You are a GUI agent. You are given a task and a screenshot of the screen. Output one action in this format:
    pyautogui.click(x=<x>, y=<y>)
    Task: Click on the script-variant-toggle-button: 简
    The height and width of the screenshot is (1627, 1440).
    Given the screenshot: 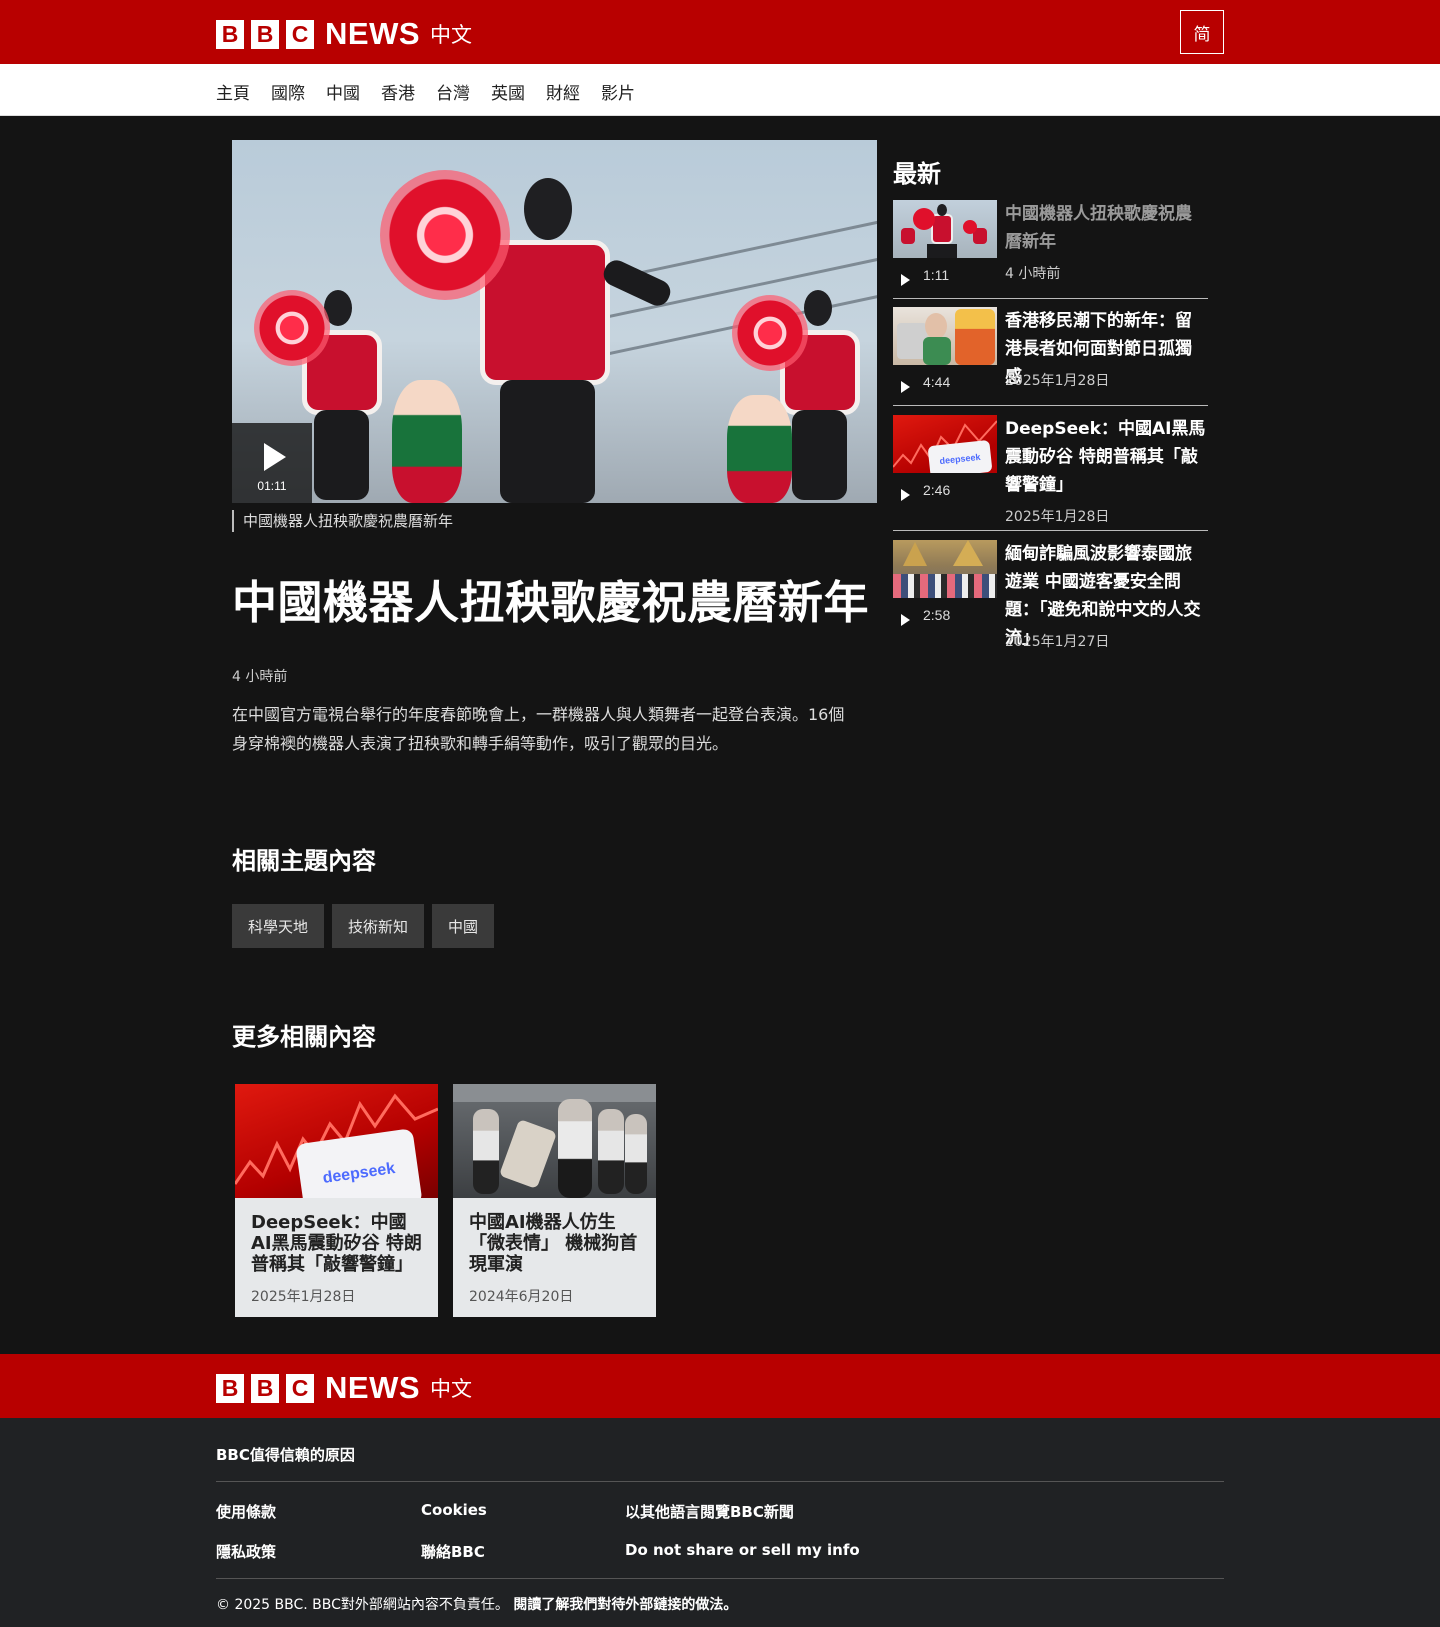 What is the action you would take?
    pyautogui.click(x=1202, y=32)
    